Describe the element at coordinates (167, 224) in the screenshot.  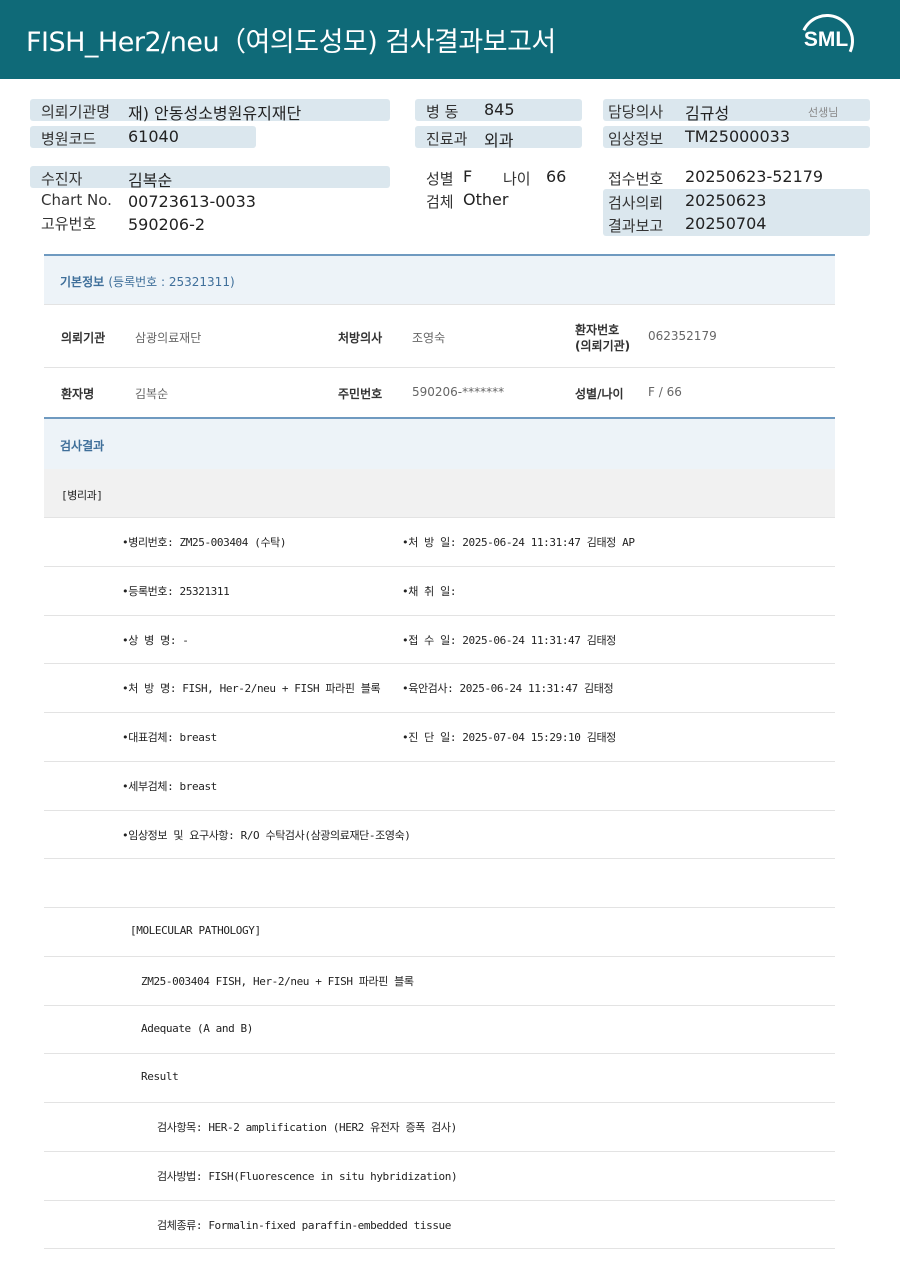
I see `unique-value: 590206-2` at that location.